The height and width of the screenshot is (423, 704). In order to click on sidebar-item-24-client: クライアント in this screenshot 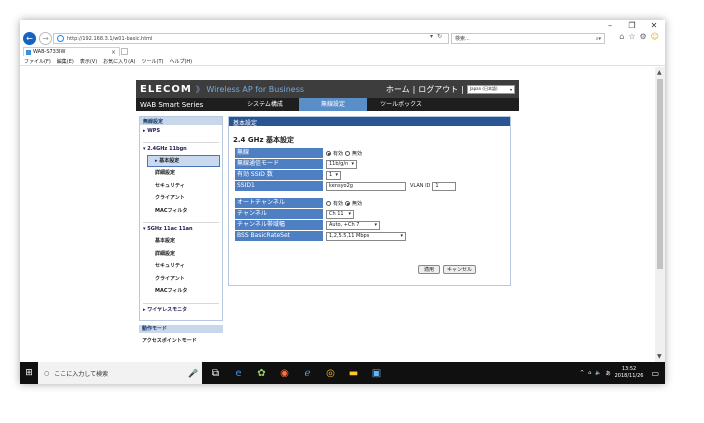, I will do `click(181, 198)`.